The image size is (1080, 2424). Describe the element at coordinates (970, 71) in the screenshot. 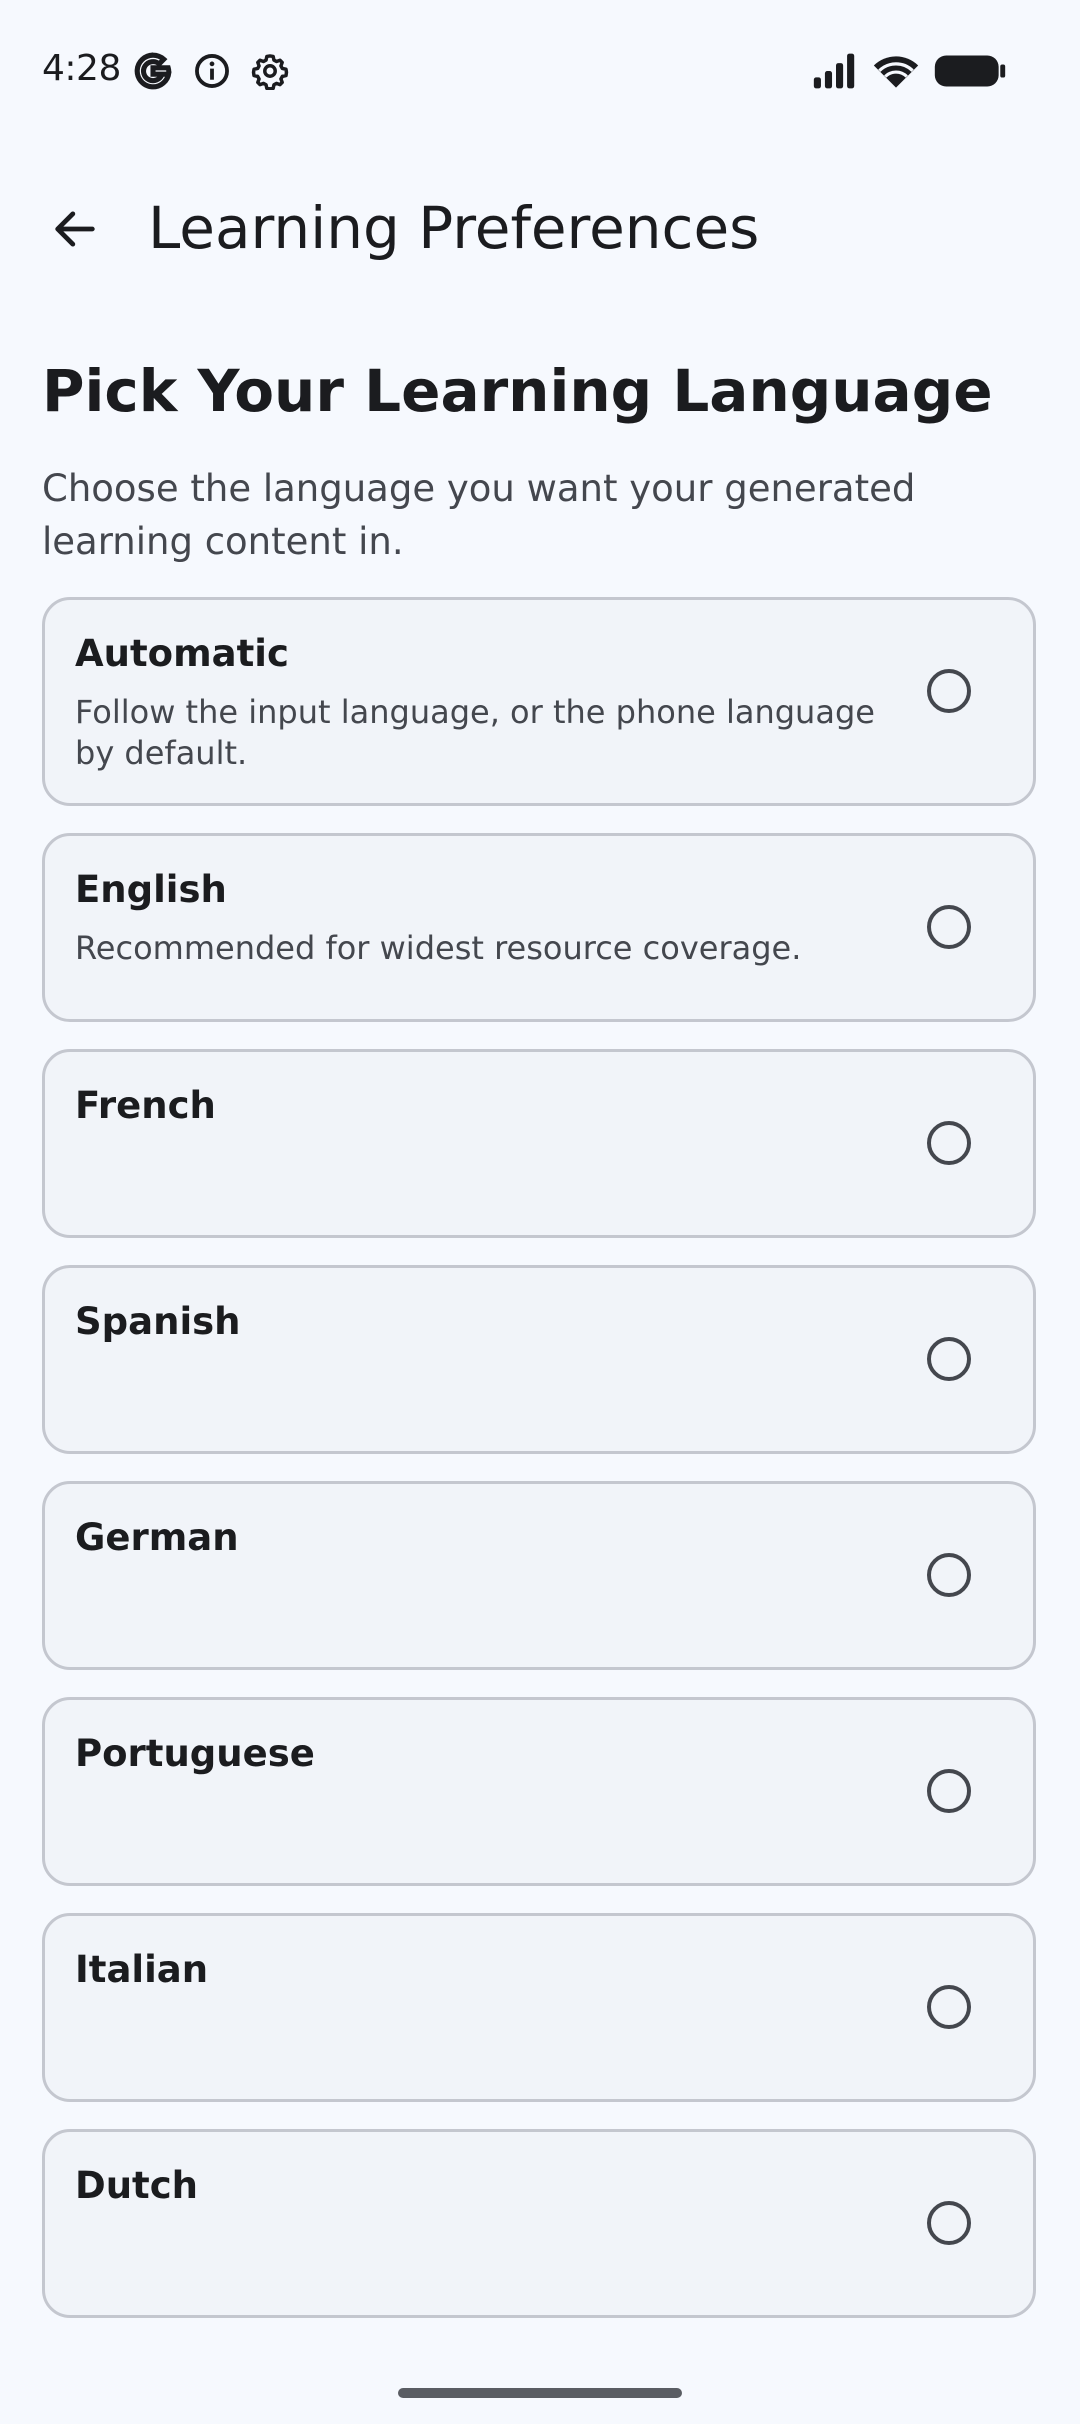

I see `battery-icon` at that location.